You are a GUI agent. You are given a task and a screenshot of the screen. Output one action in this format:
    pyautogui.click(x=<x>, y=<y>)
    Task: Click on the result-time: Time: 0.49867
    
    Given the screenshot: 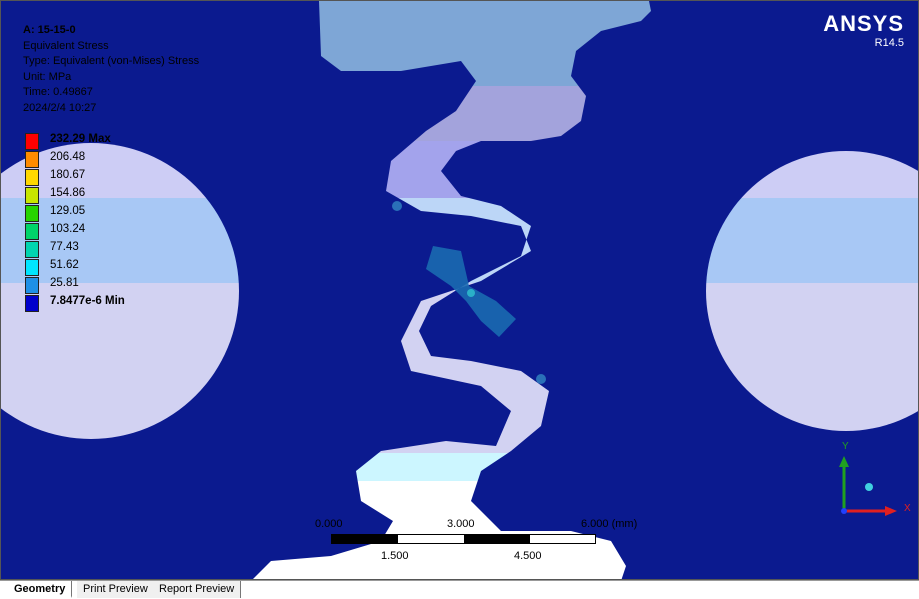 What is the action you would take?
    pyautogui.click(x=58, y=92)
    